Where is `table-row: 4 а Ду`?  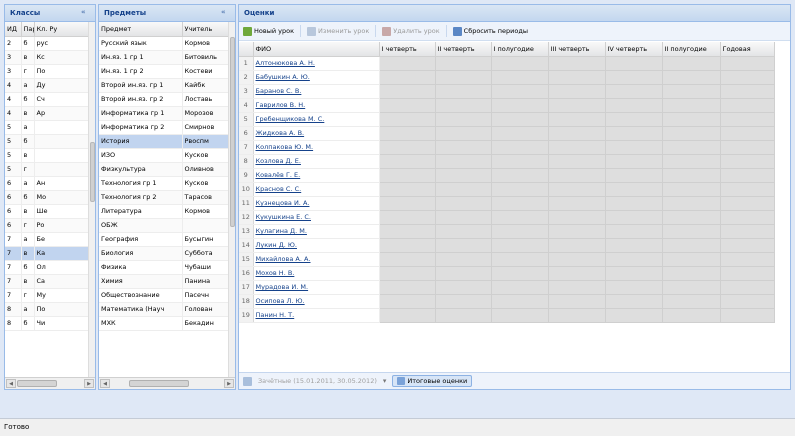 table-row: 4 а Ду is located at coordinates (48, 85).